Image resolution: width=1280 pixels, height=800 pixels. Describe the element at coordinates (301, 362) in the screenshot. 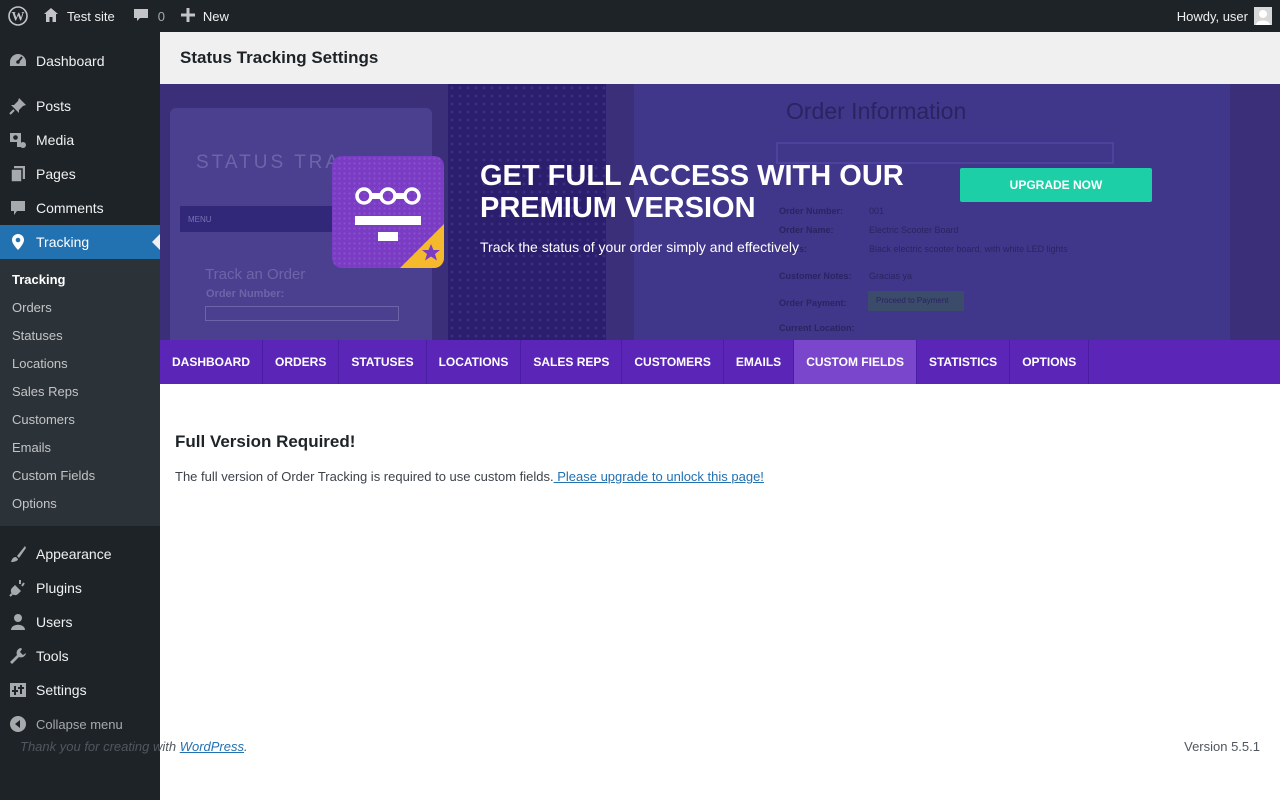

I see `tab-orders: ORDERS` at that location.